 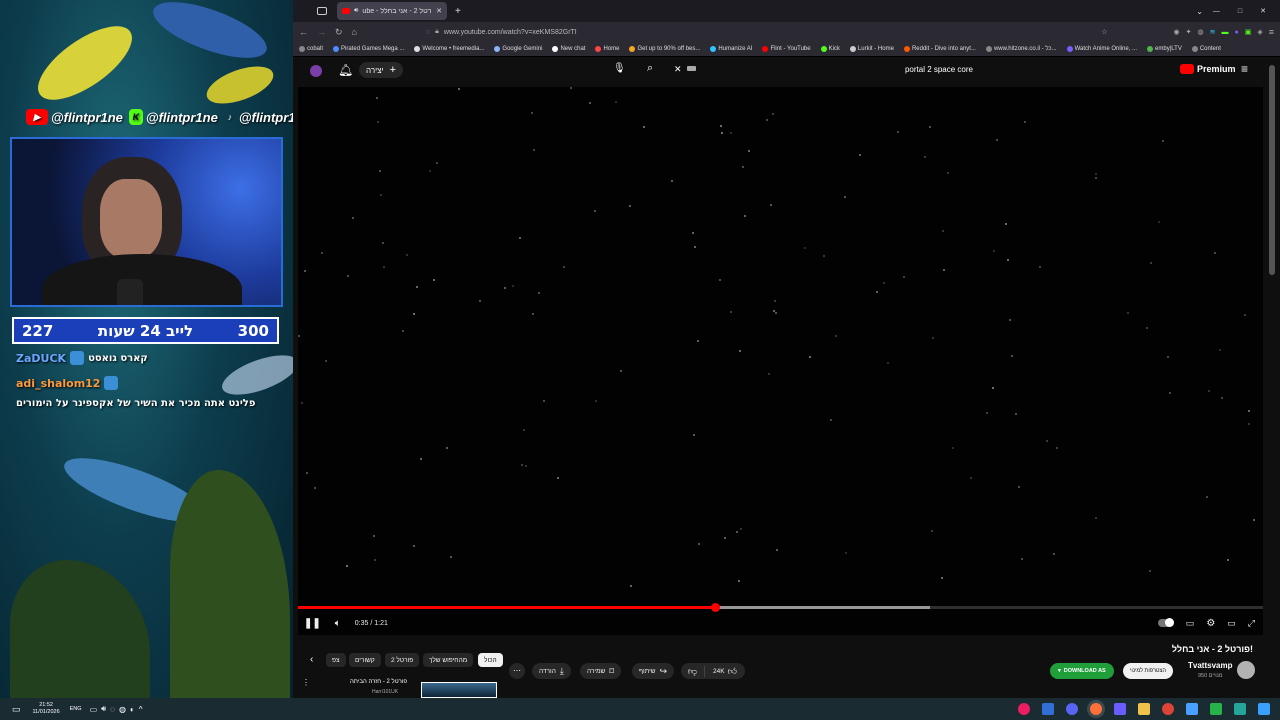 What do you see at coordinates (1216, 11) in the screenshot?
I see `minimize-button: —` at bounding box center [1216, 11].